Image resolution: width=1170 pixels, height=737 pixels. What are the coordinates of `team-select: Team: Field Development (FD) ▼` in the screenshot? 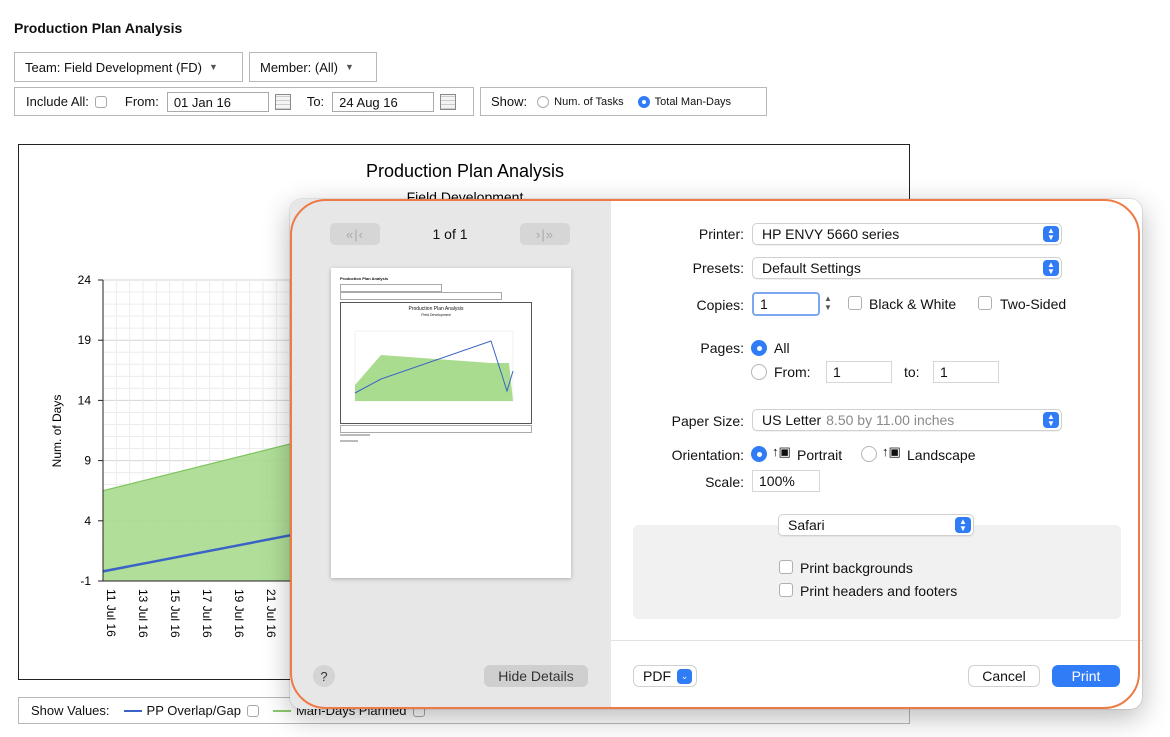 It's located at (128, 67).